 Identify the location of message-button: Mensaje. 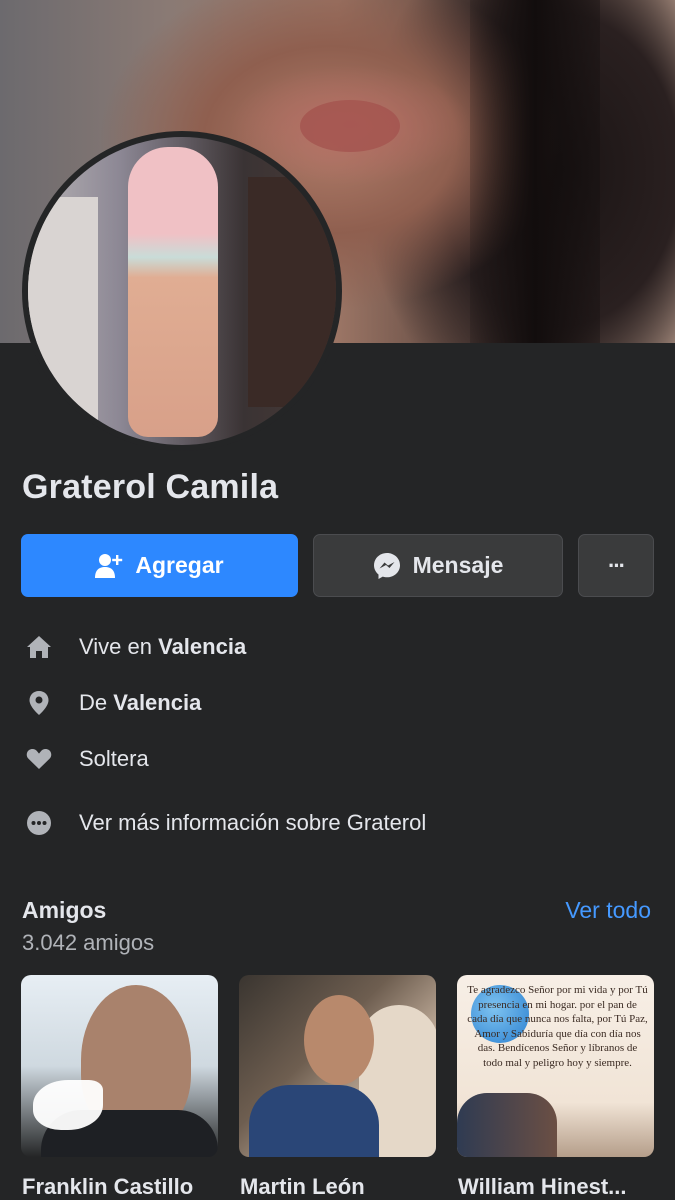
(438, 565).